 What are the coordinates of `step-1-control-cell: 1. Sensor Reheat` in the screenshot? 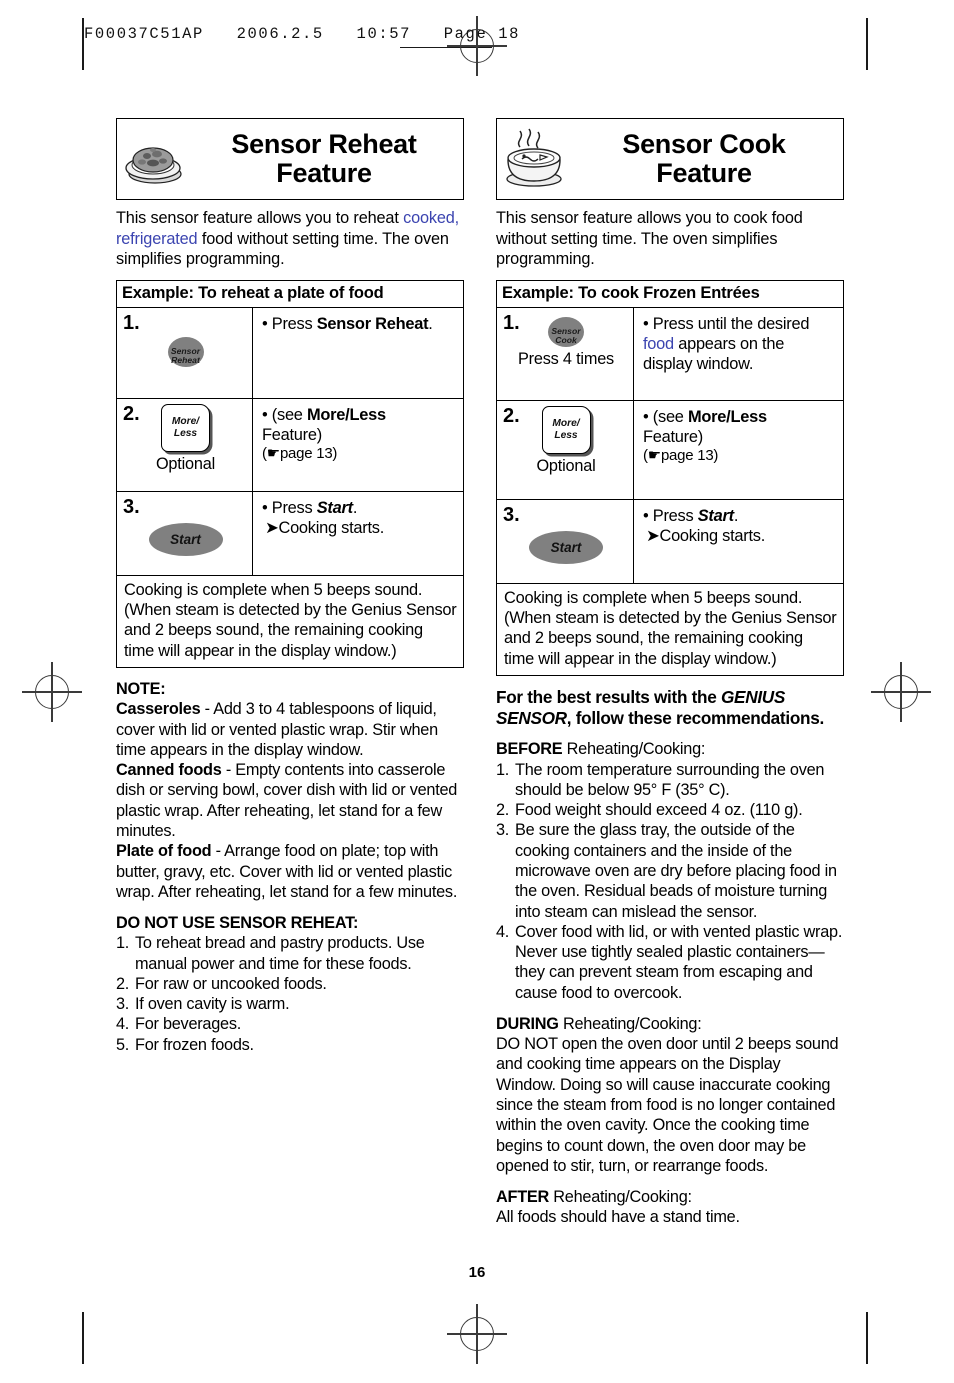 It's located at (185, 352).